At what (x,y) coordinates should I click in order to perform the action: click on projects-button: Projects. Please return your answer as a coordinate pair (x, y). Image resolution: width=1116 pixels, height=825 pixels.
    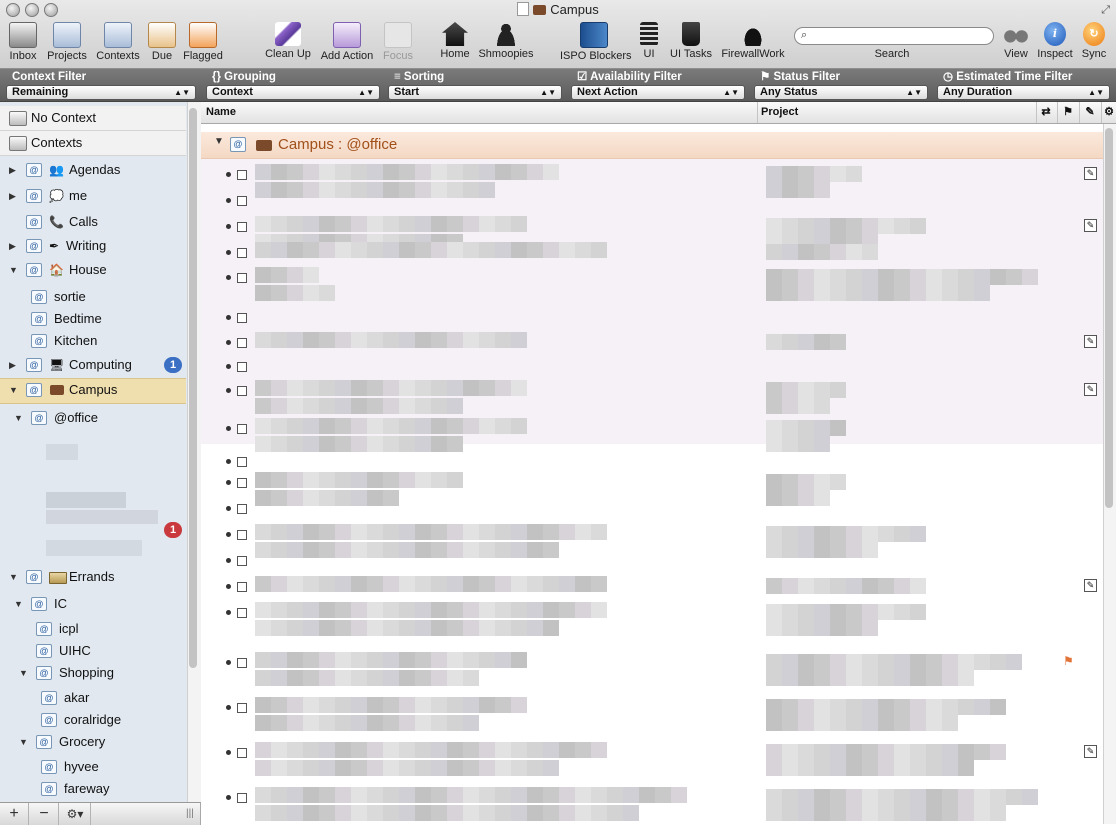
    Looking at the image, I should click on (67, 44).